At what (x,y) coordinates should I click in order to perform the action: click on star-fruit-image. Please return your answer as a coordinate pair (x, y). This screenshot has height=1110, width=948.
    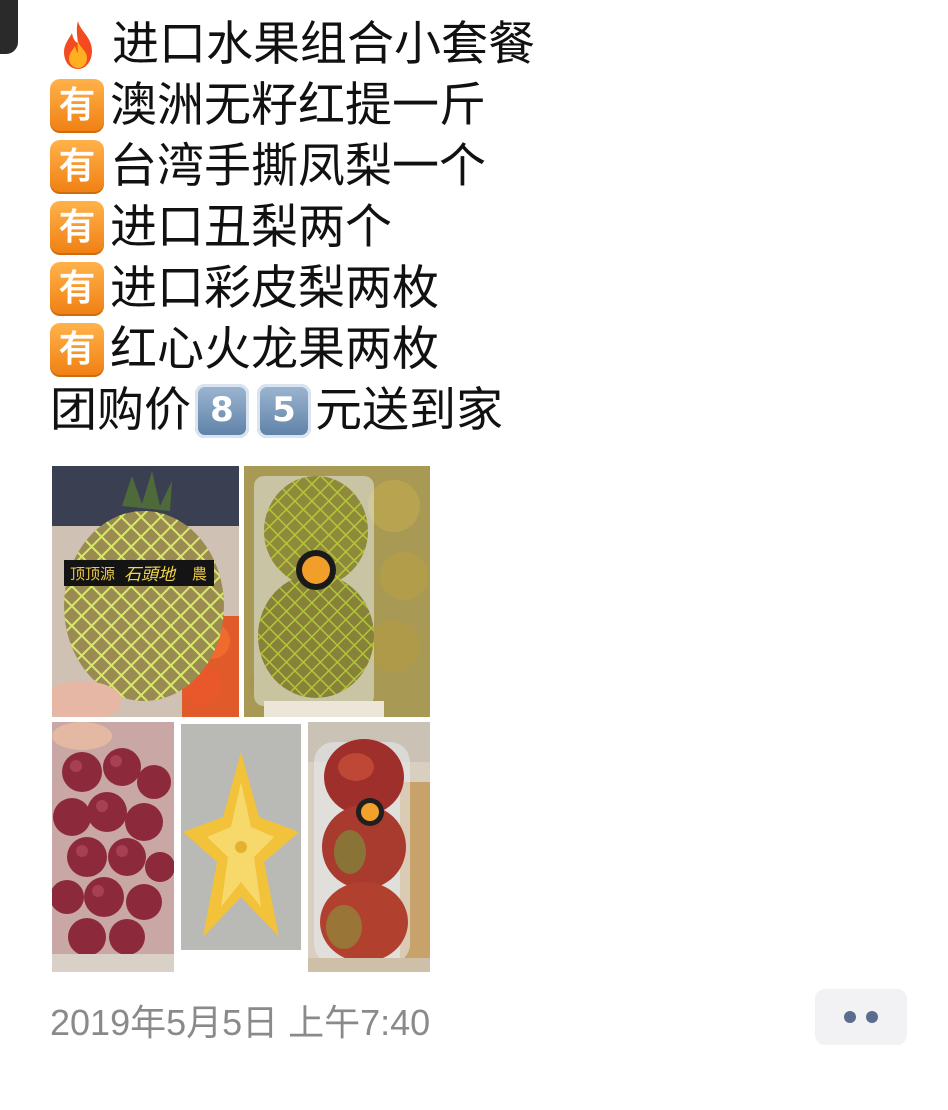
    Looking at the image, I should click on (241, 847).